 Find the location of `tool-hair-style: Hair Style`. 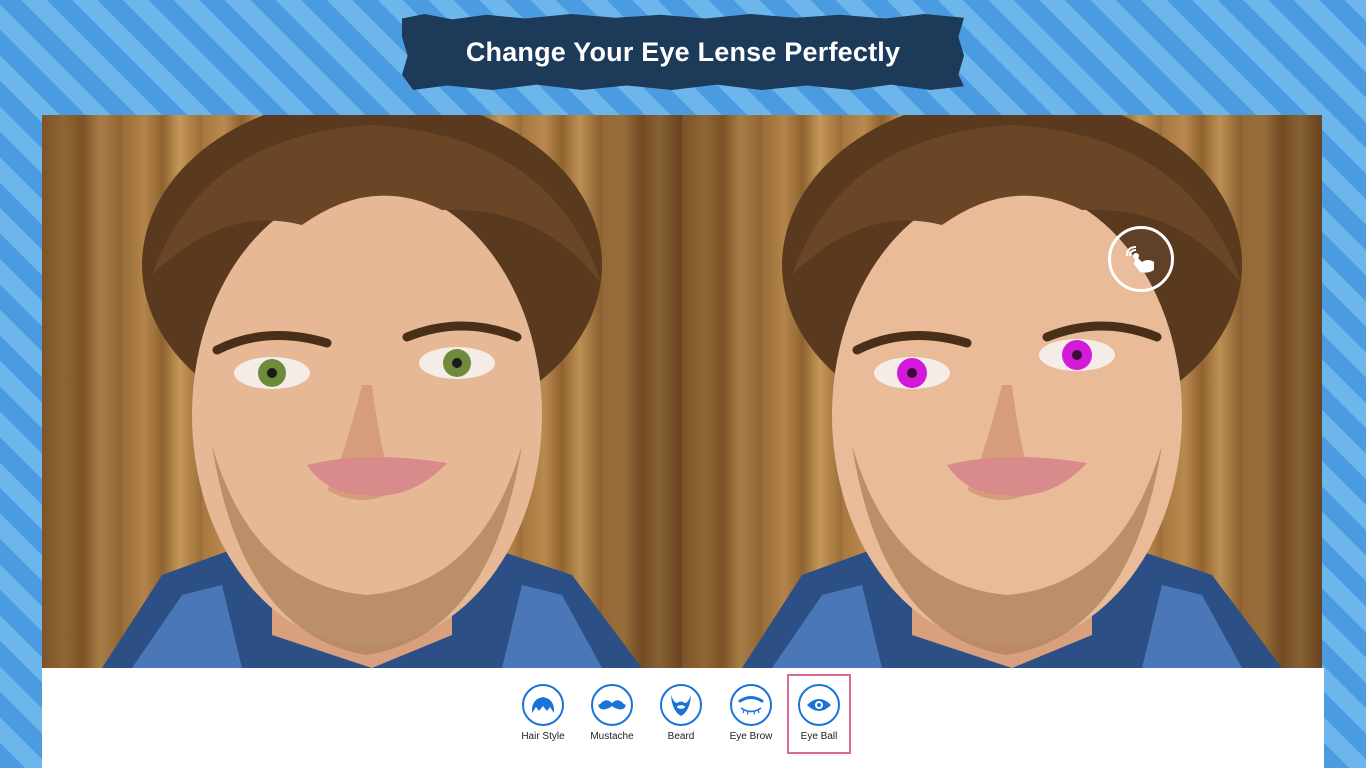

tool-hair-style: Hair Style is located at coordinates (543, 714).